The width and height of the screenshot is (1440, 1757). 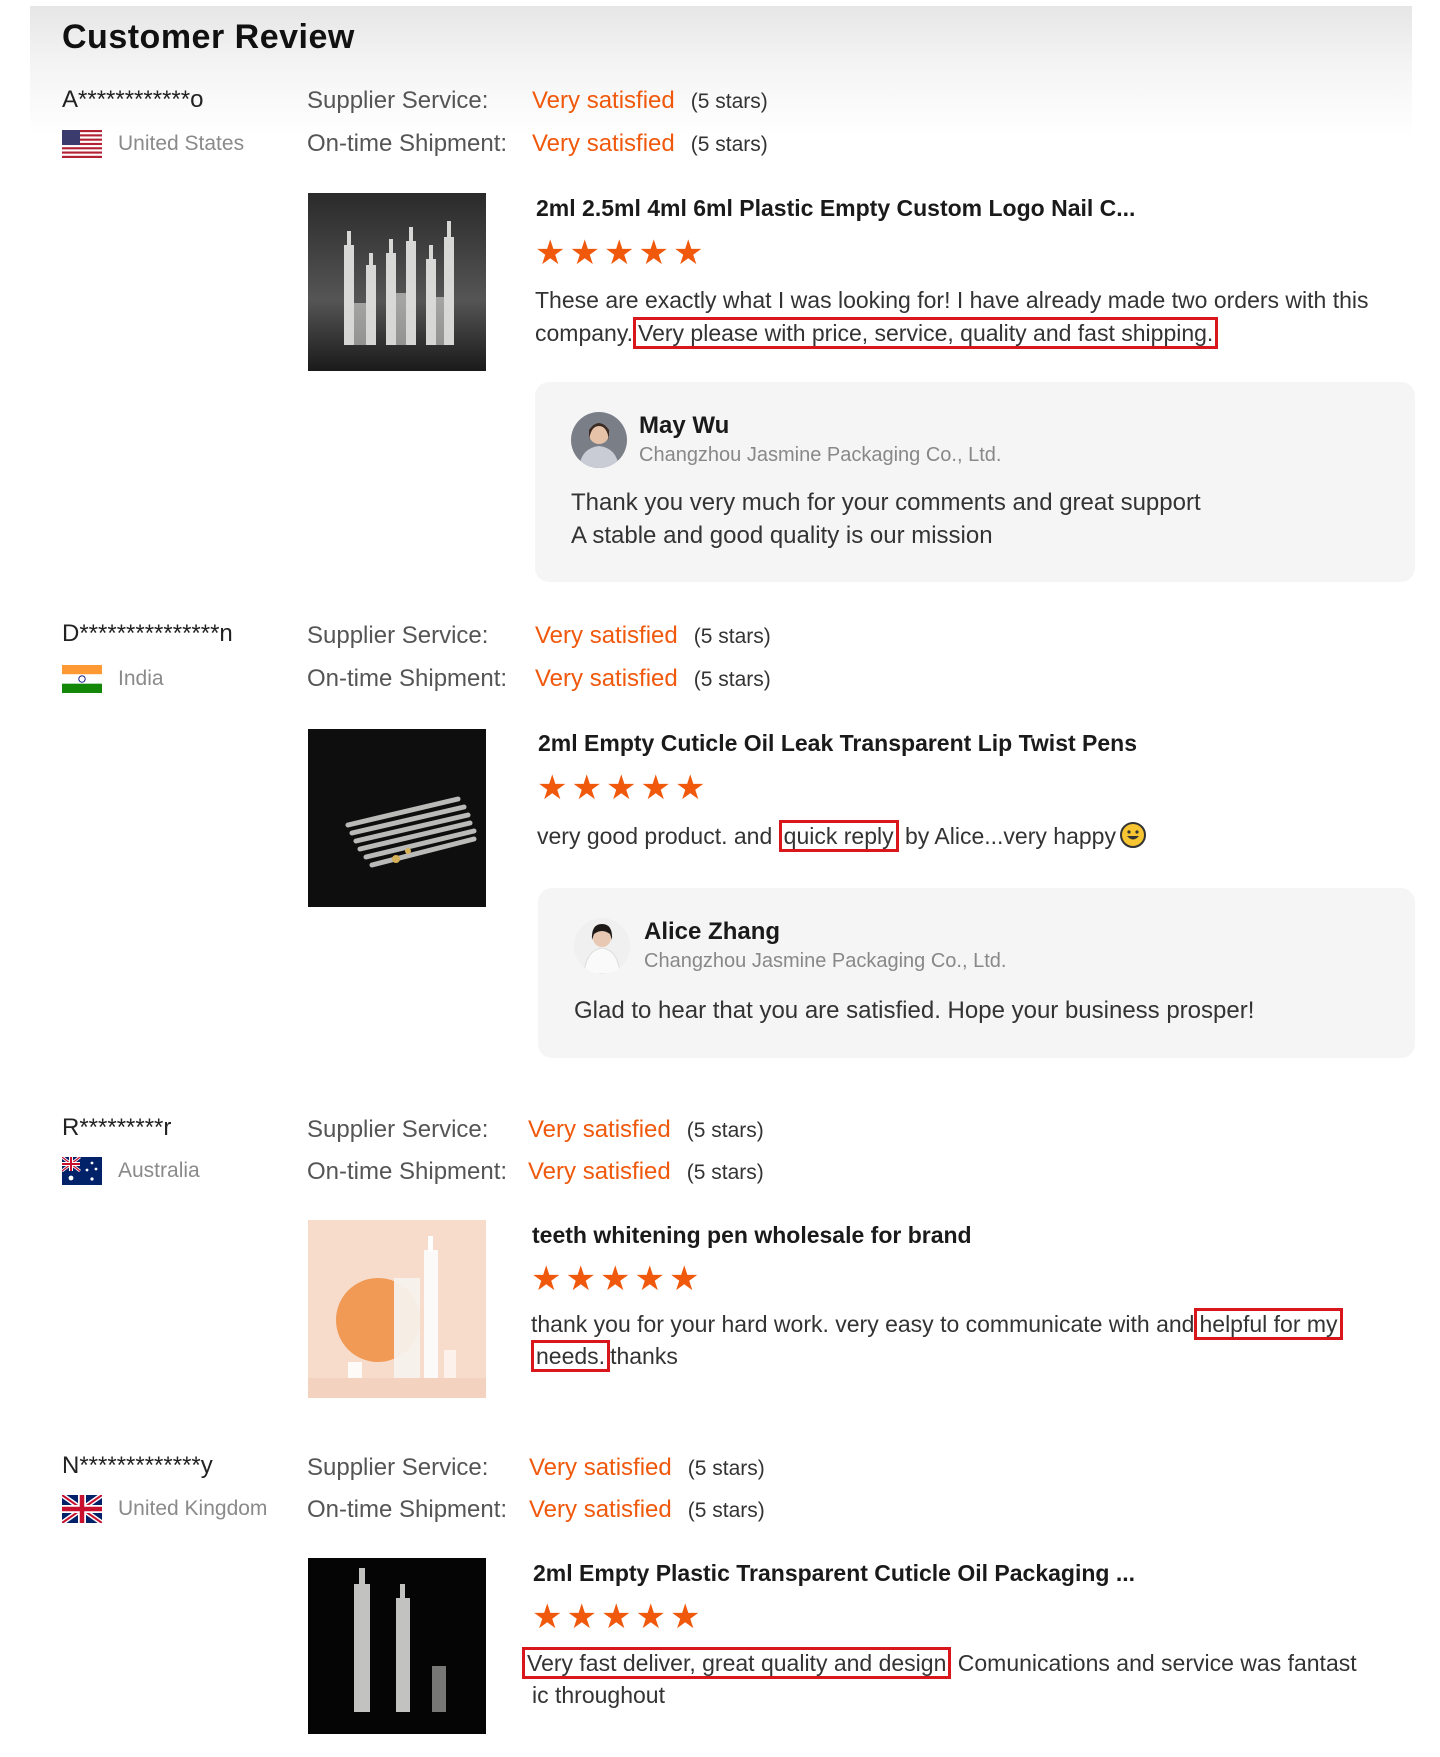 I want to click on australia-flag-icon, so click(x=82, y=1171).